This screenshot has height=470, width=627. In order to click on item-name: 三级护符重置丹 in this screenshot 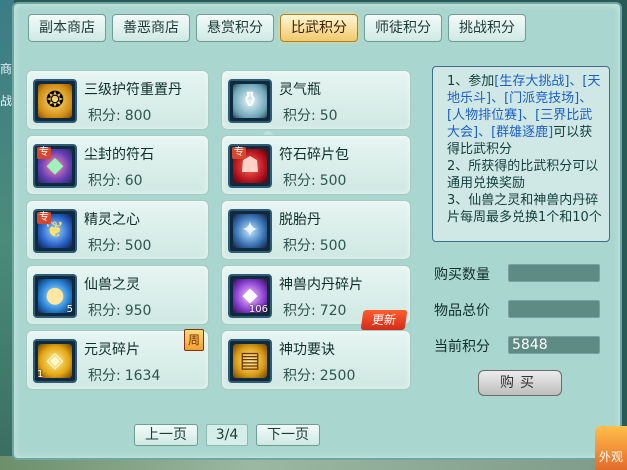, I will do `click(133, 90)`.